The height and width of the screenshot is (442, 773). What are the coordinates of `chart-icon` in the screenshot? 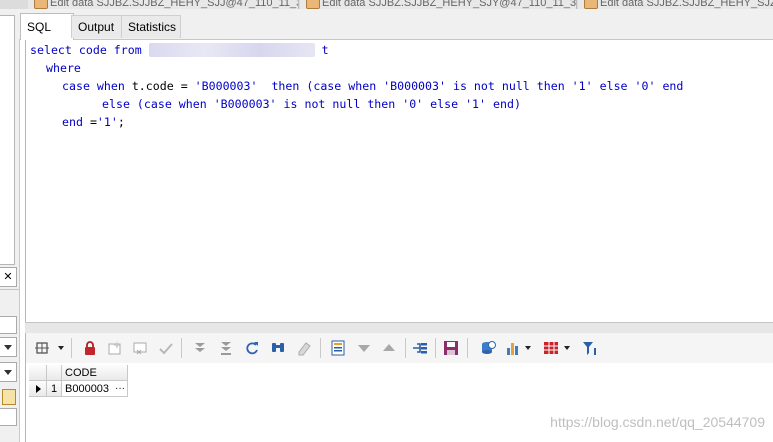 It's located at (513, 348).